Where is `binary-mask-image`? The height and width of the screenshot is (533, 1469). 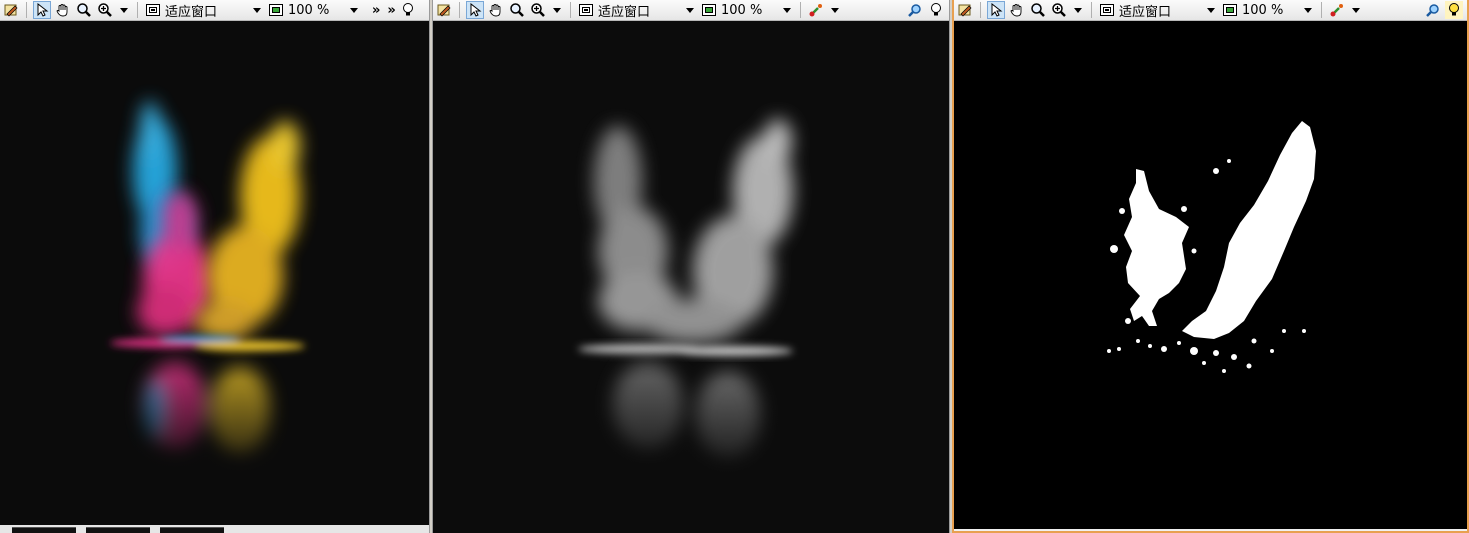
binary-mask-image is located at coordinates (1211, 247).